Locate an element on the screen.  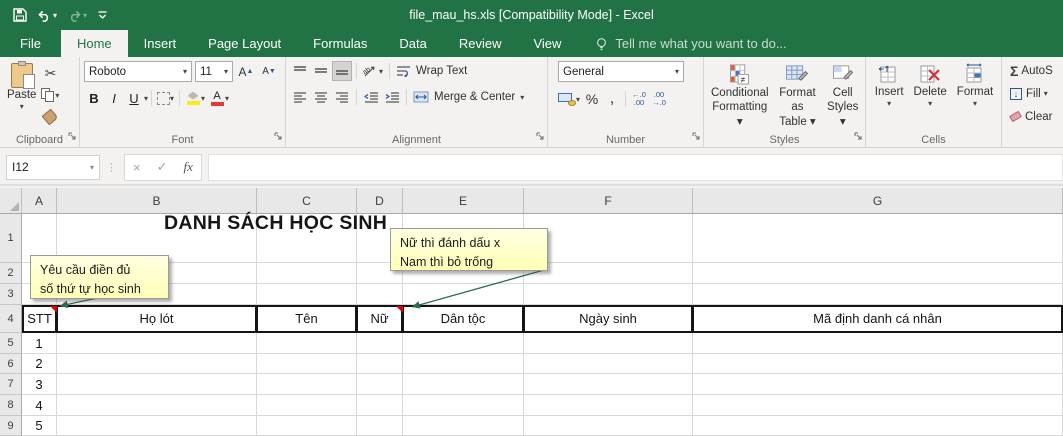
merge-center-button: Merge & Center ▾ is located at coordinates (468, 97).